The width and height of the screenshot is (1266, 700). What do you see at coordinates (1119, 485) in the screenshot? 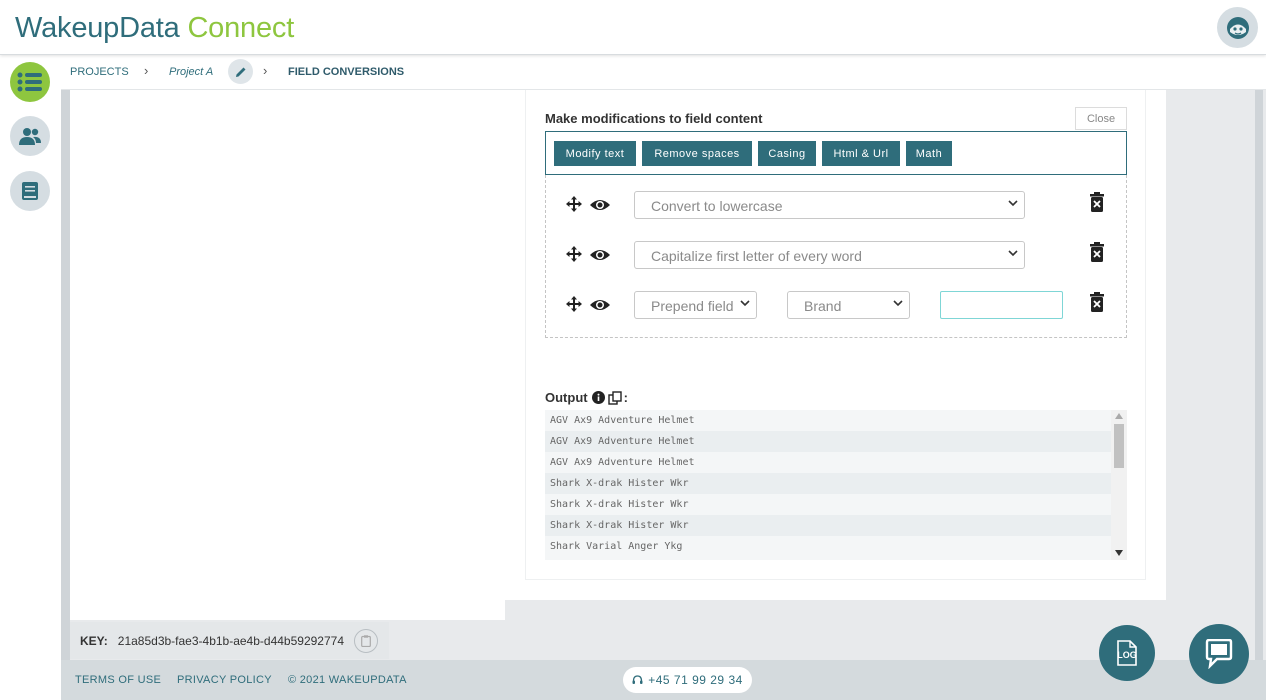
I see `output-scrollbar` at bounding box center [1119, 485].